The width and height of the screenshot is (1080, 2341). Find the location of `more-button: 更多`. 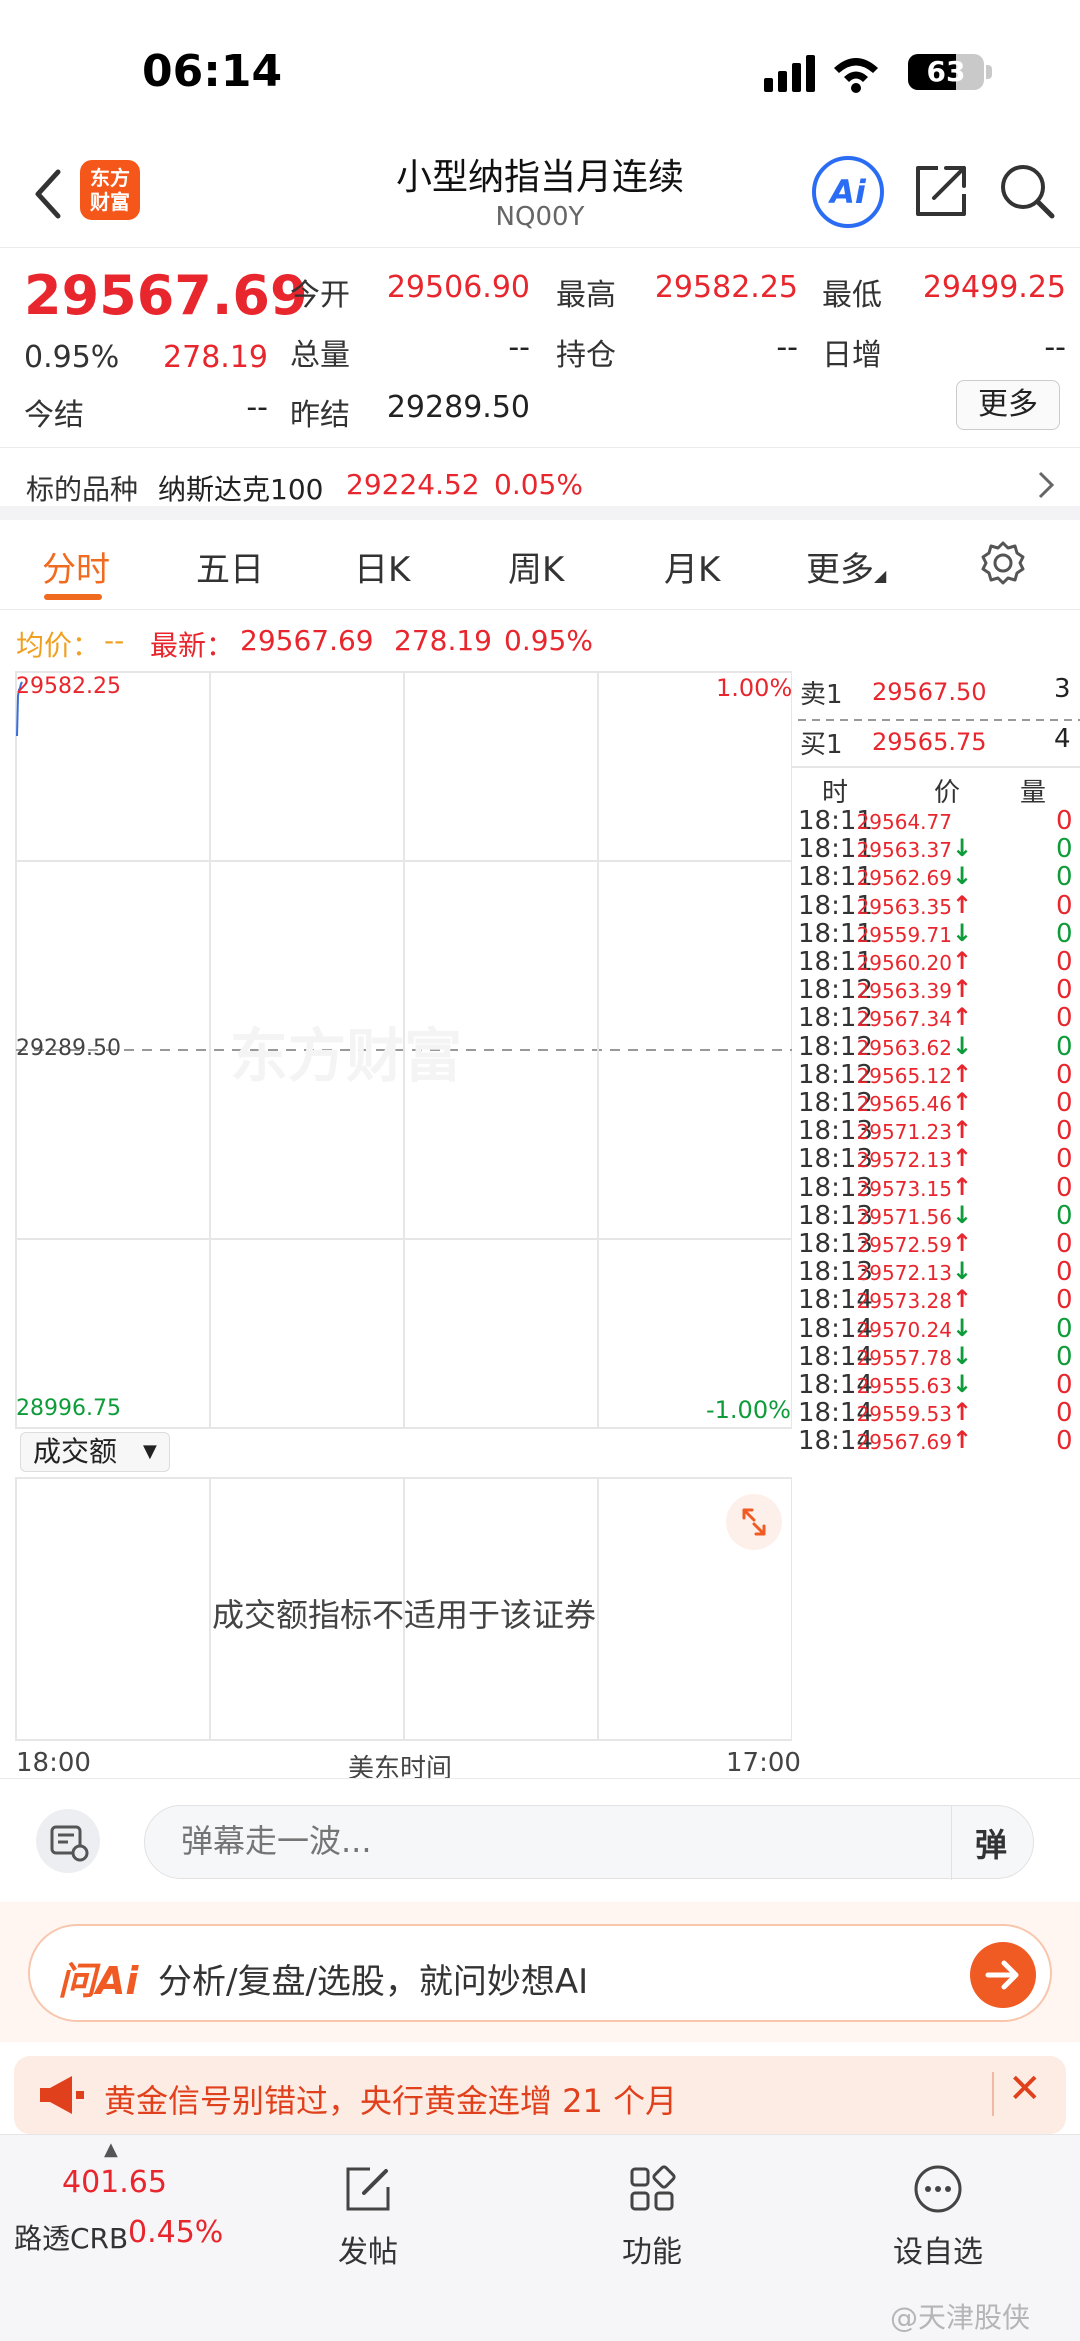

more-button: 更多 is located at coordinates (1008, 405).